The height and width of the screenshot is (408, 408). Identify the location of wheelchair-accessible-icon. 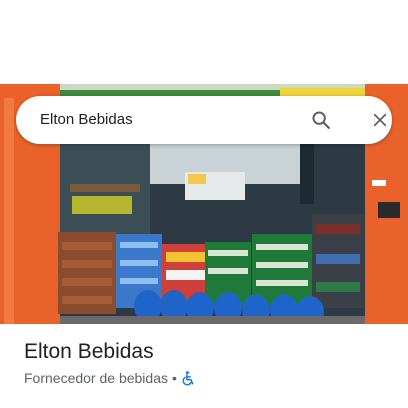
(188, 378).